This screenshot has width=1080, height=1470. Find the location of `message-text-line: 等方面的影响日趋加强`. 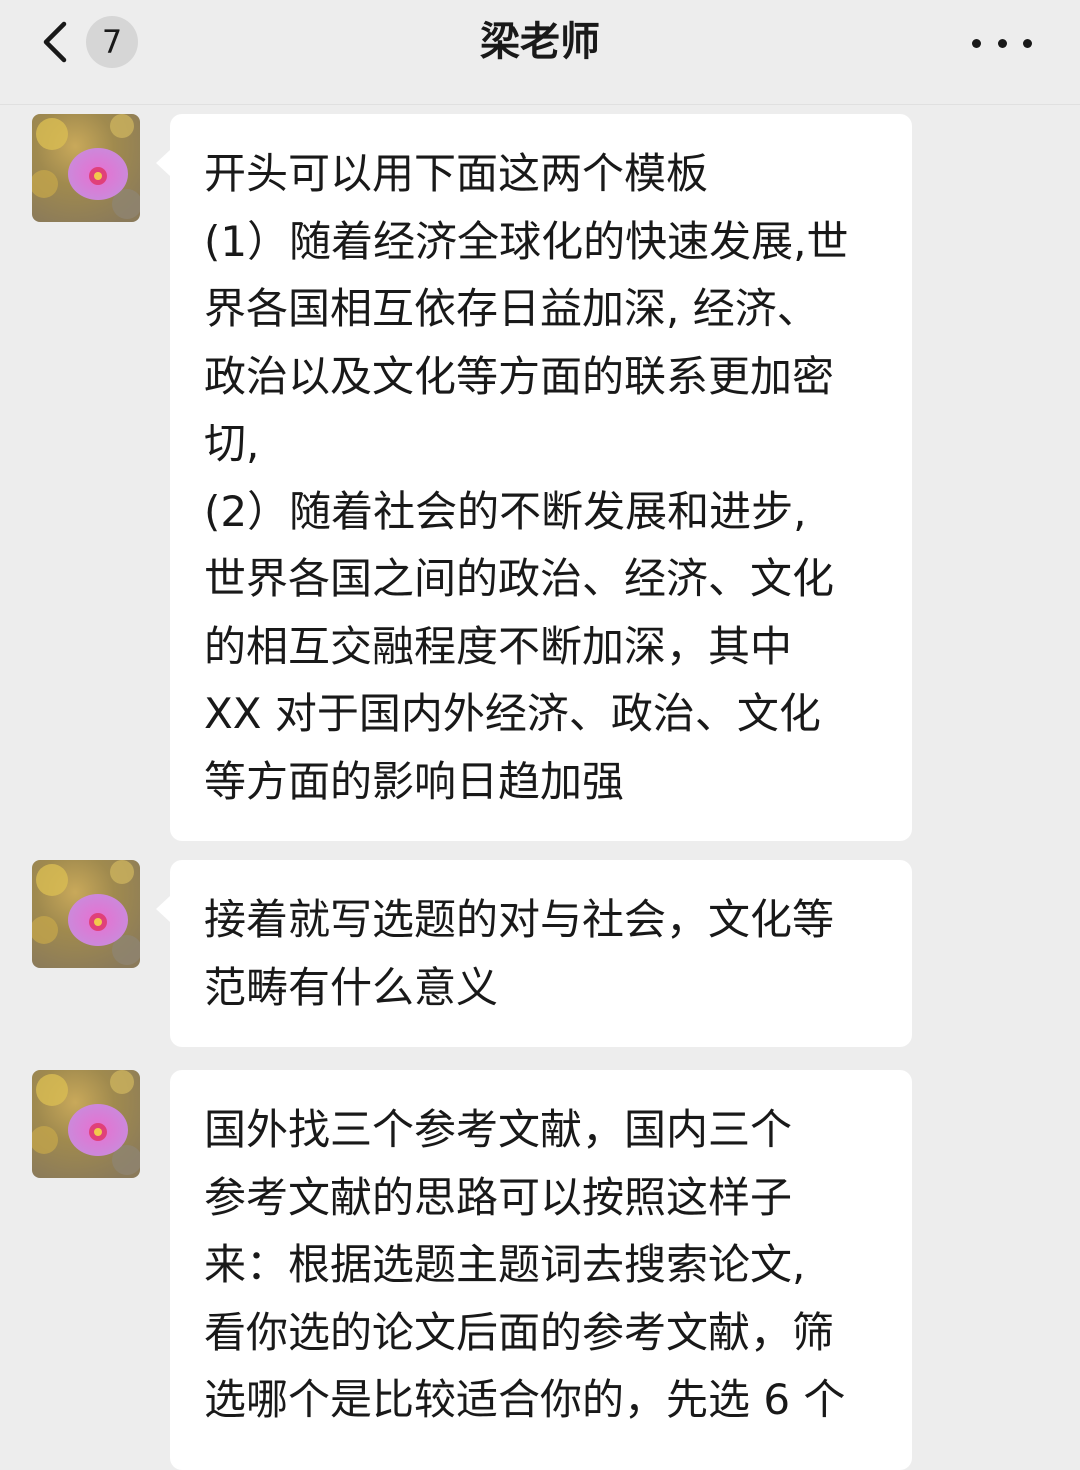

message-text-line: 等方面的影响日趋加强 is located at coordinates (414, 781).